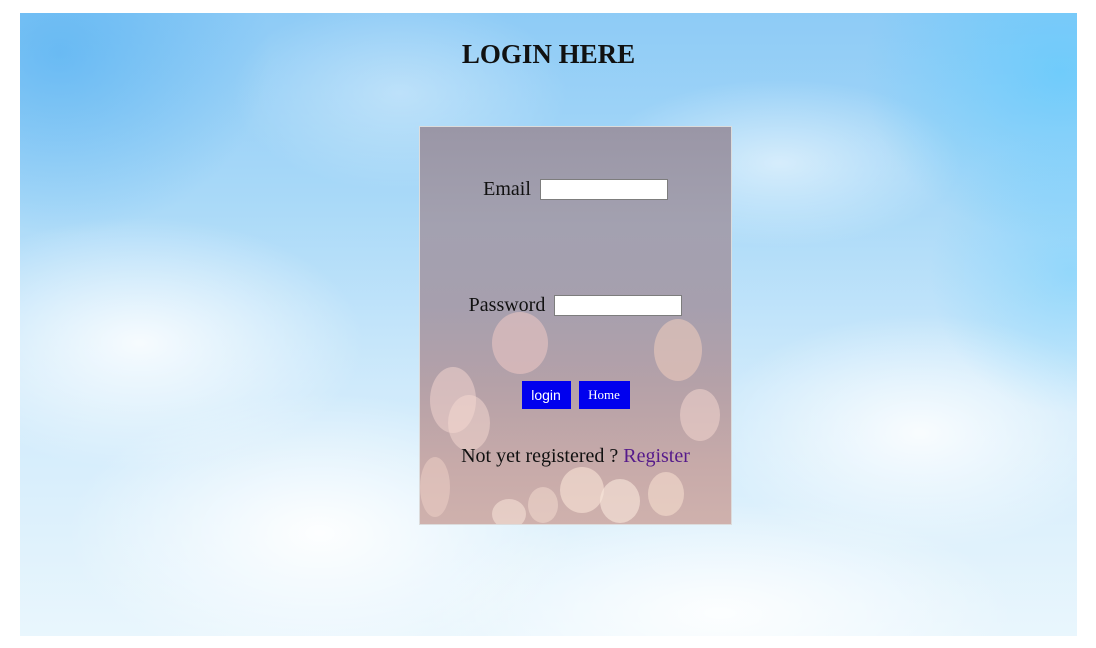 This screenshot has height=648, width=1096. I want to click on button-row: login Home, so click(575, 395).